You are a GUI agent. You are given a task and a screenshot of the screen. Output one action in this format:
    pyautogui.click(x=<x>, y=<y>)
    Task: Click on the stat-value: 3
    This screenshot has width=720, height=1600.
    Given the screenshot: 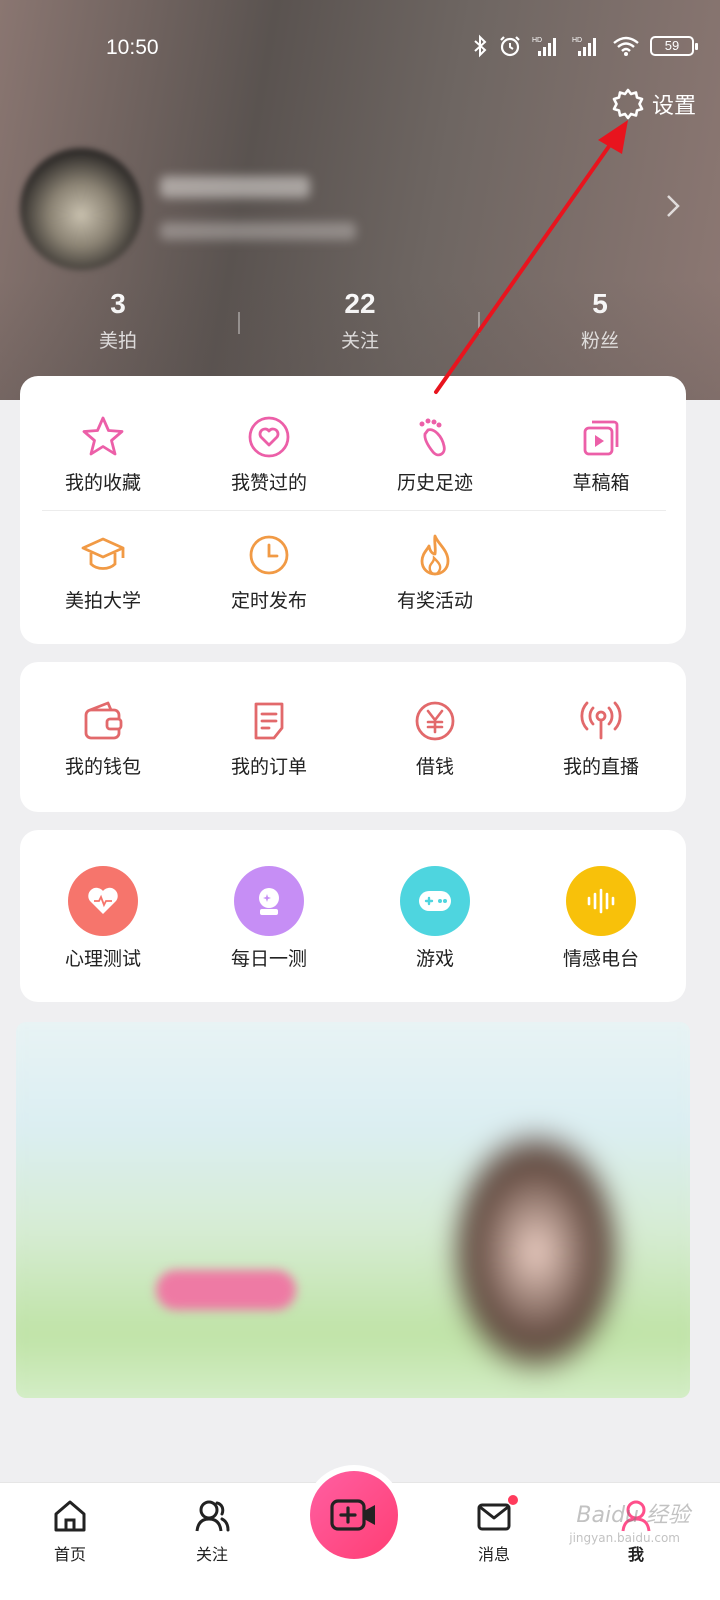 What is the action you would take?
    pyautogui.click(x=118, y=303)
    